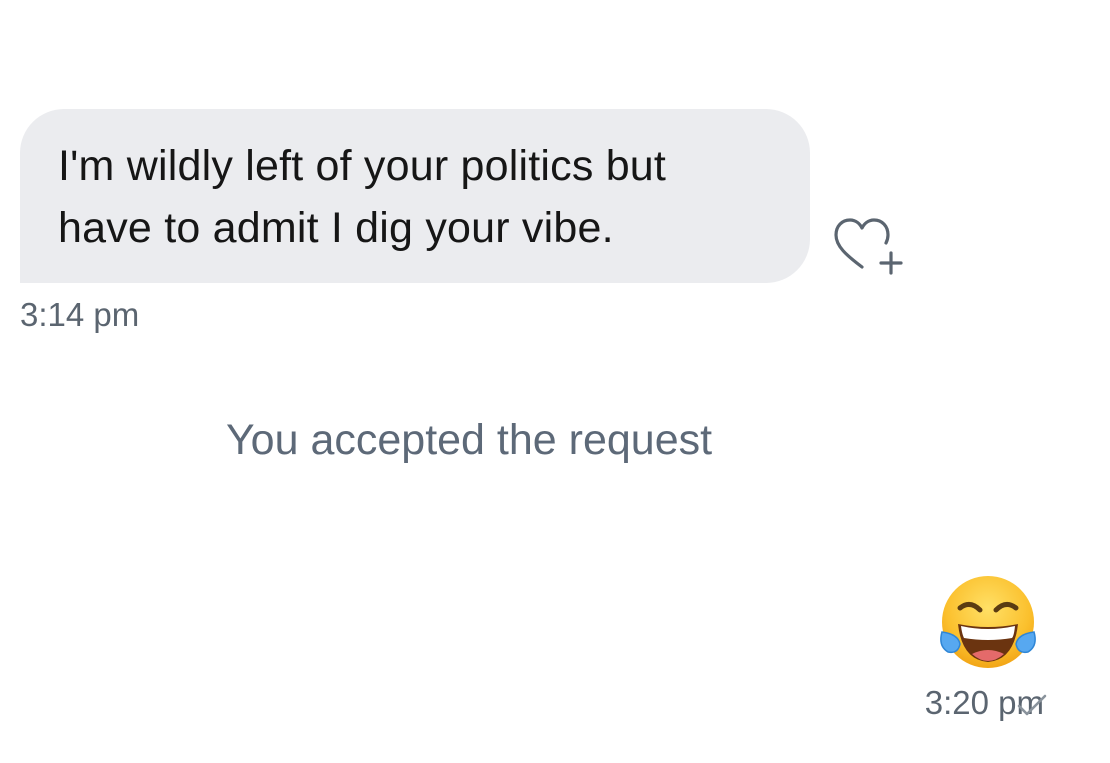 Image resolution: width=1110 pixels, height=763 pixels. I want to click on tears-of-joy-emoji-icon, so click(988, 622).